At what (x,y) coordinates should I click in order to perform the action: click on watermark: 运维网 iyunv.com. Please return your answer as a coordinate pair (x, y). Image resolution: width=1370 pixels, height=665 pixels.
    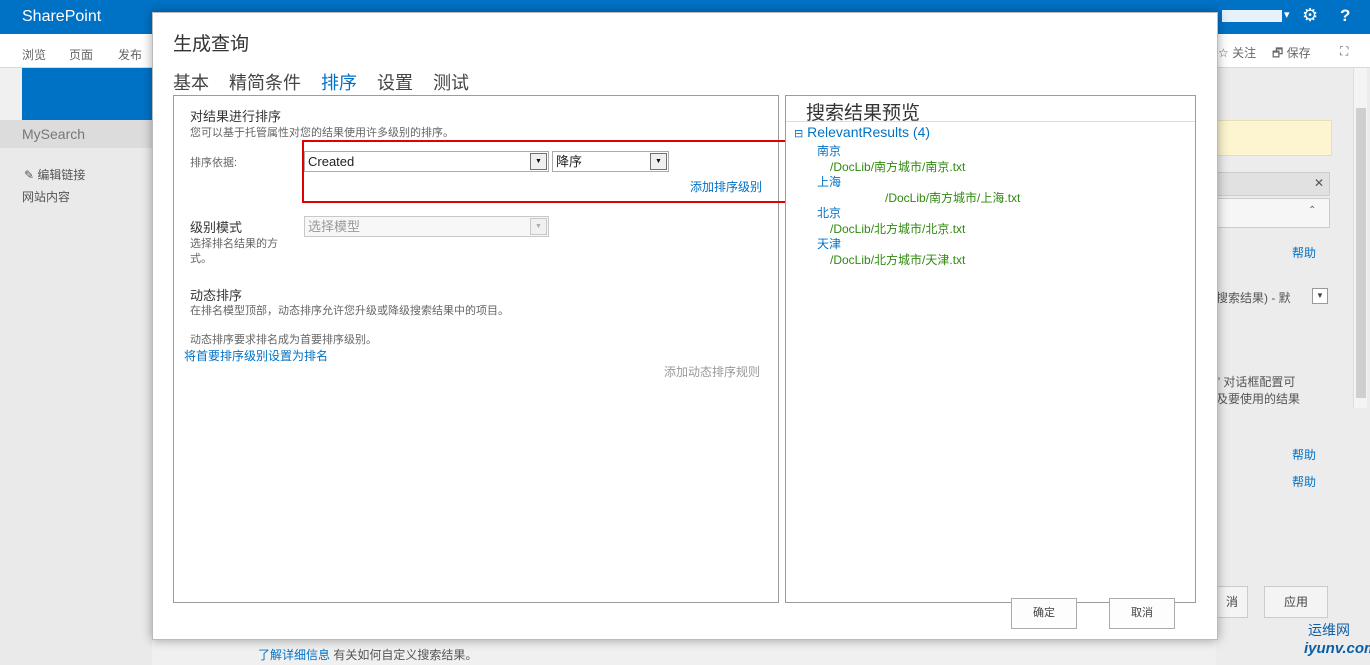
    Looking at the image, I should click on (1319, 638).